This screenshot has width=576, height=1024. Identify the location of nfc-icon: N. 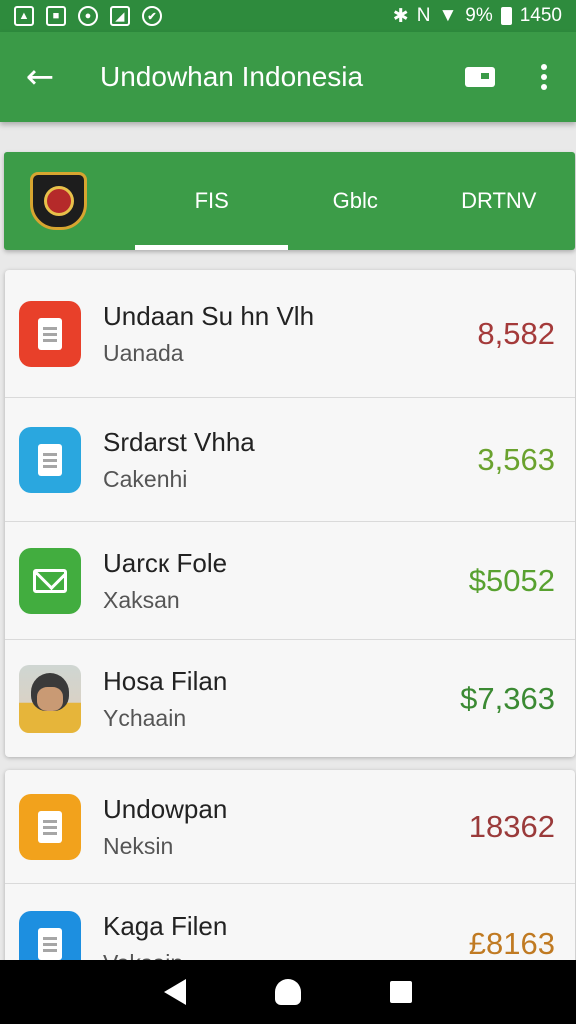
(423, 15).